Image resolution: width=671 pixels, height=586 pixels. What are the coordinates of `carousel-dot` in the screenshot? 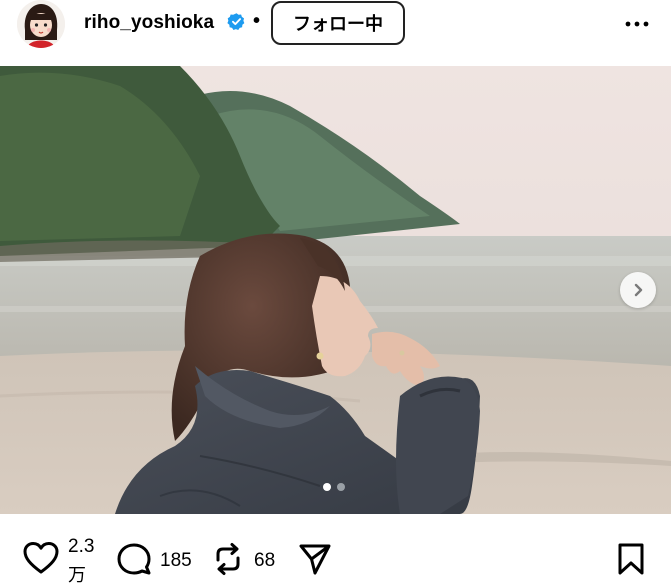 It's located at (341, 487).